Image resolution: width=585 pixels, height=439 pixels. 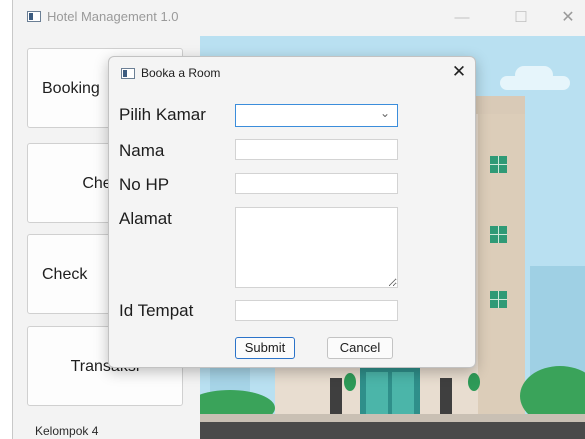 I want to click on address-label: Alamat, so click(x=145, y=218).